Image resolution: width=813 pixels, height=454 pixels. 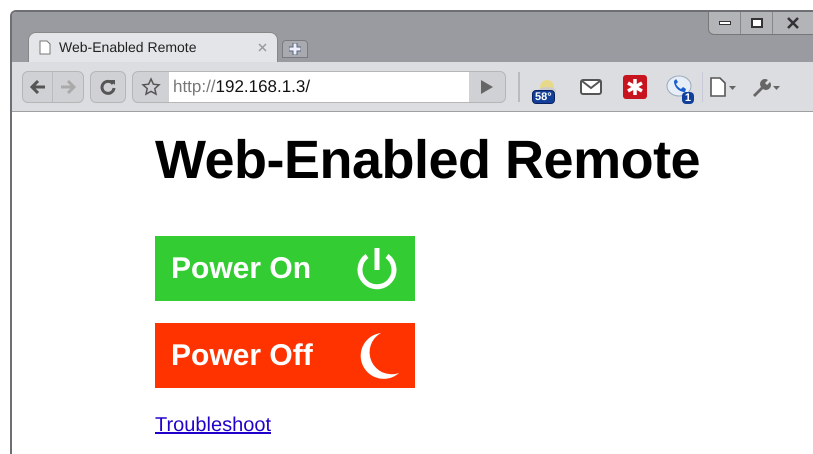 I want to click on reload-button, so click(x=108, y=86).